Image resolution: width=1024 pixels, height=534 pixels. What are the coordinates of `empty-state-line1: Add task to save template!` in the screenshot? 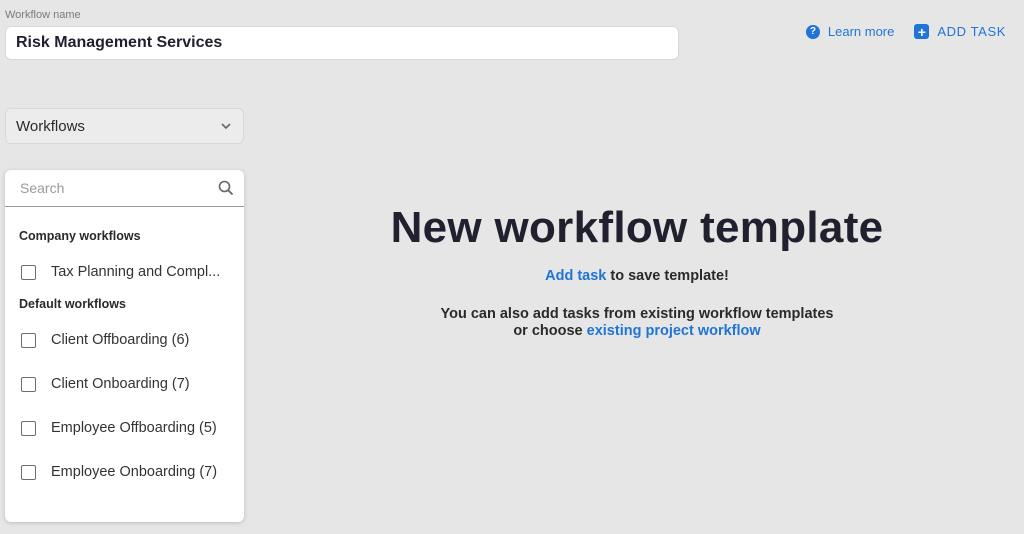 It's located at (637, 276).